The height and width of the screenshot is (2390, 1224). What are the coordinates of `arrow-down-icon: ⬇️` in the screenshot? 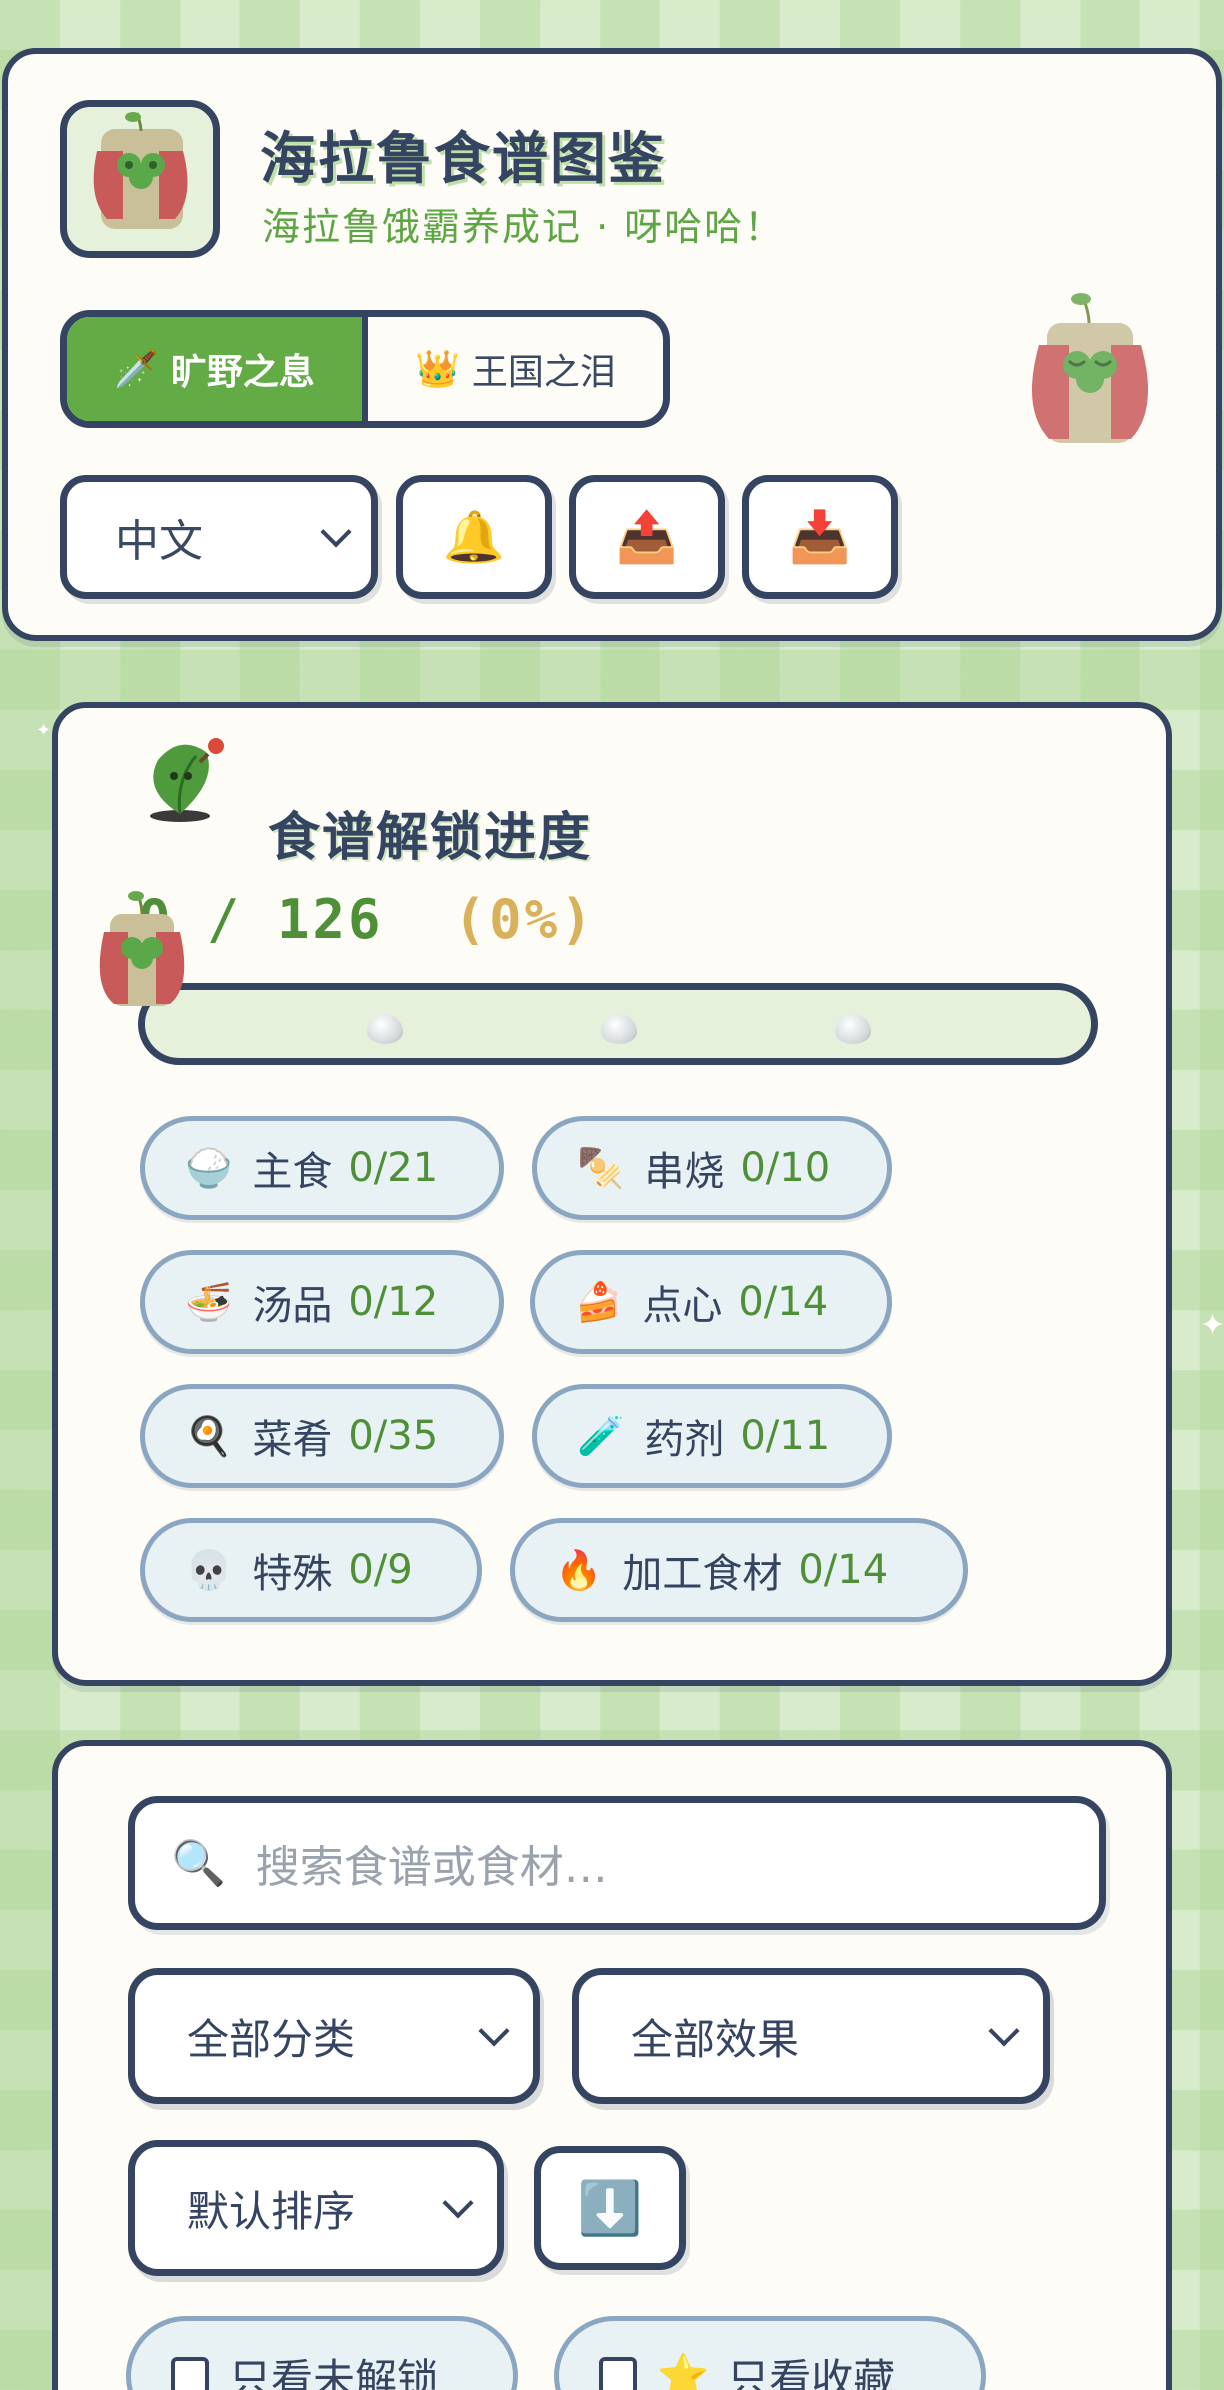 It's located at (610, 2208).